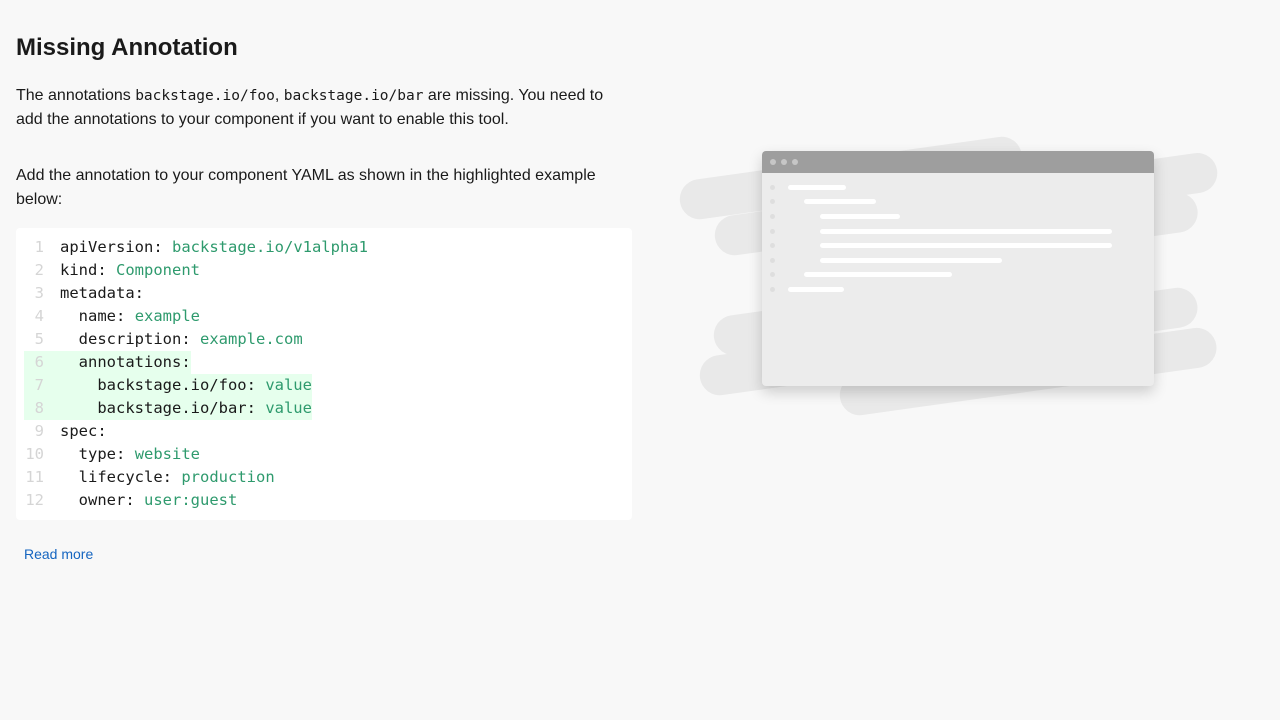 The image size is (1280, 720). Describe the element at coordinates (34, 500) in the screenshot. I see `line-number: 12` at that location.